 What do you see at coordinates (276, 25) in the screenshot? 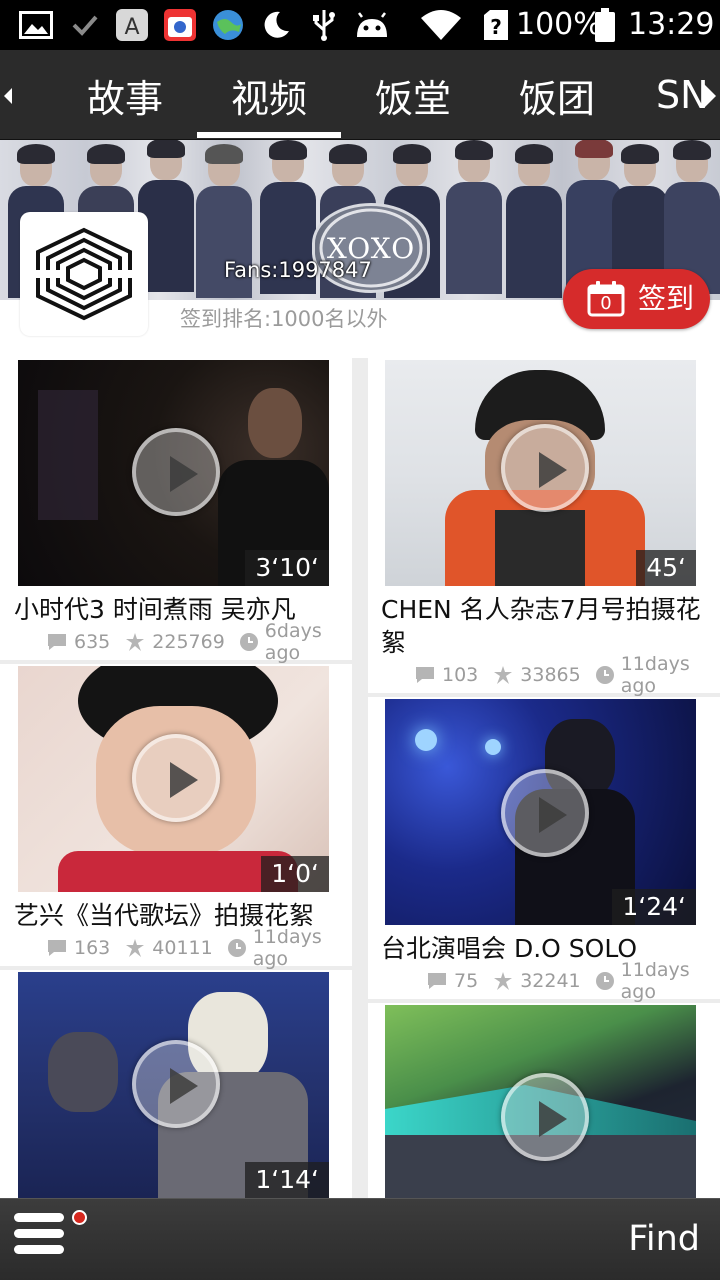
I see `moon-icon` at bounding box center [276, 25].